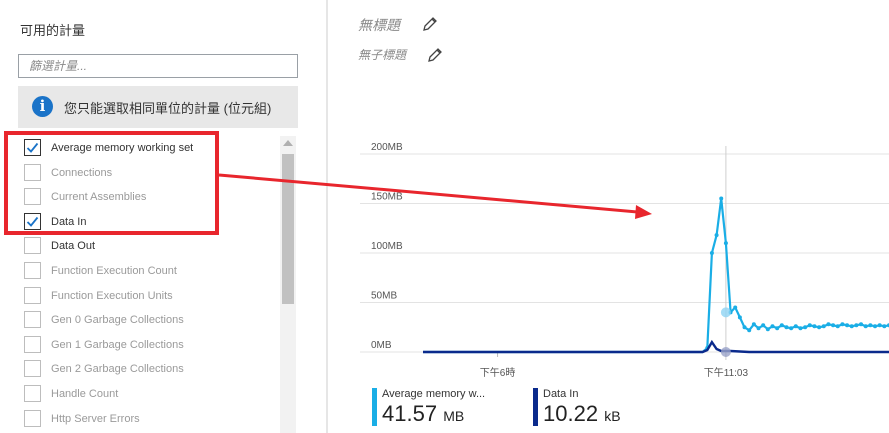 Image resolution: width=889 pixels, height=433 pixels. I want to click on legend-item: Data In 10.22 kB, so click(608, 408).